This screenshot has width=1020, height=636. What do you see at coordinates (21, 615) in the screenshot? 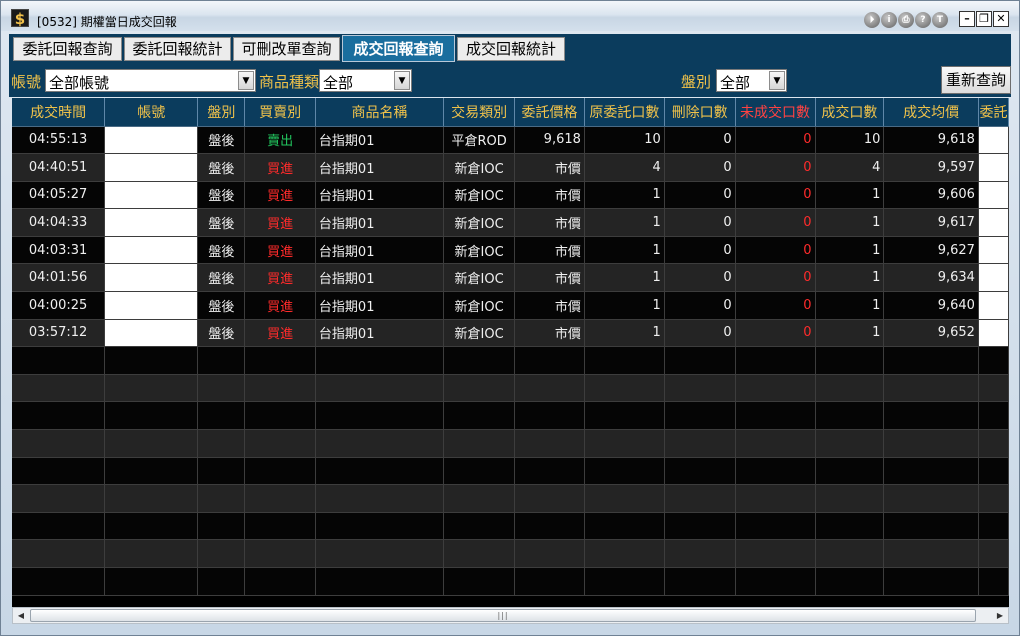
I see `scroll-left-icon: ◀` at bounding box center [21, 615].